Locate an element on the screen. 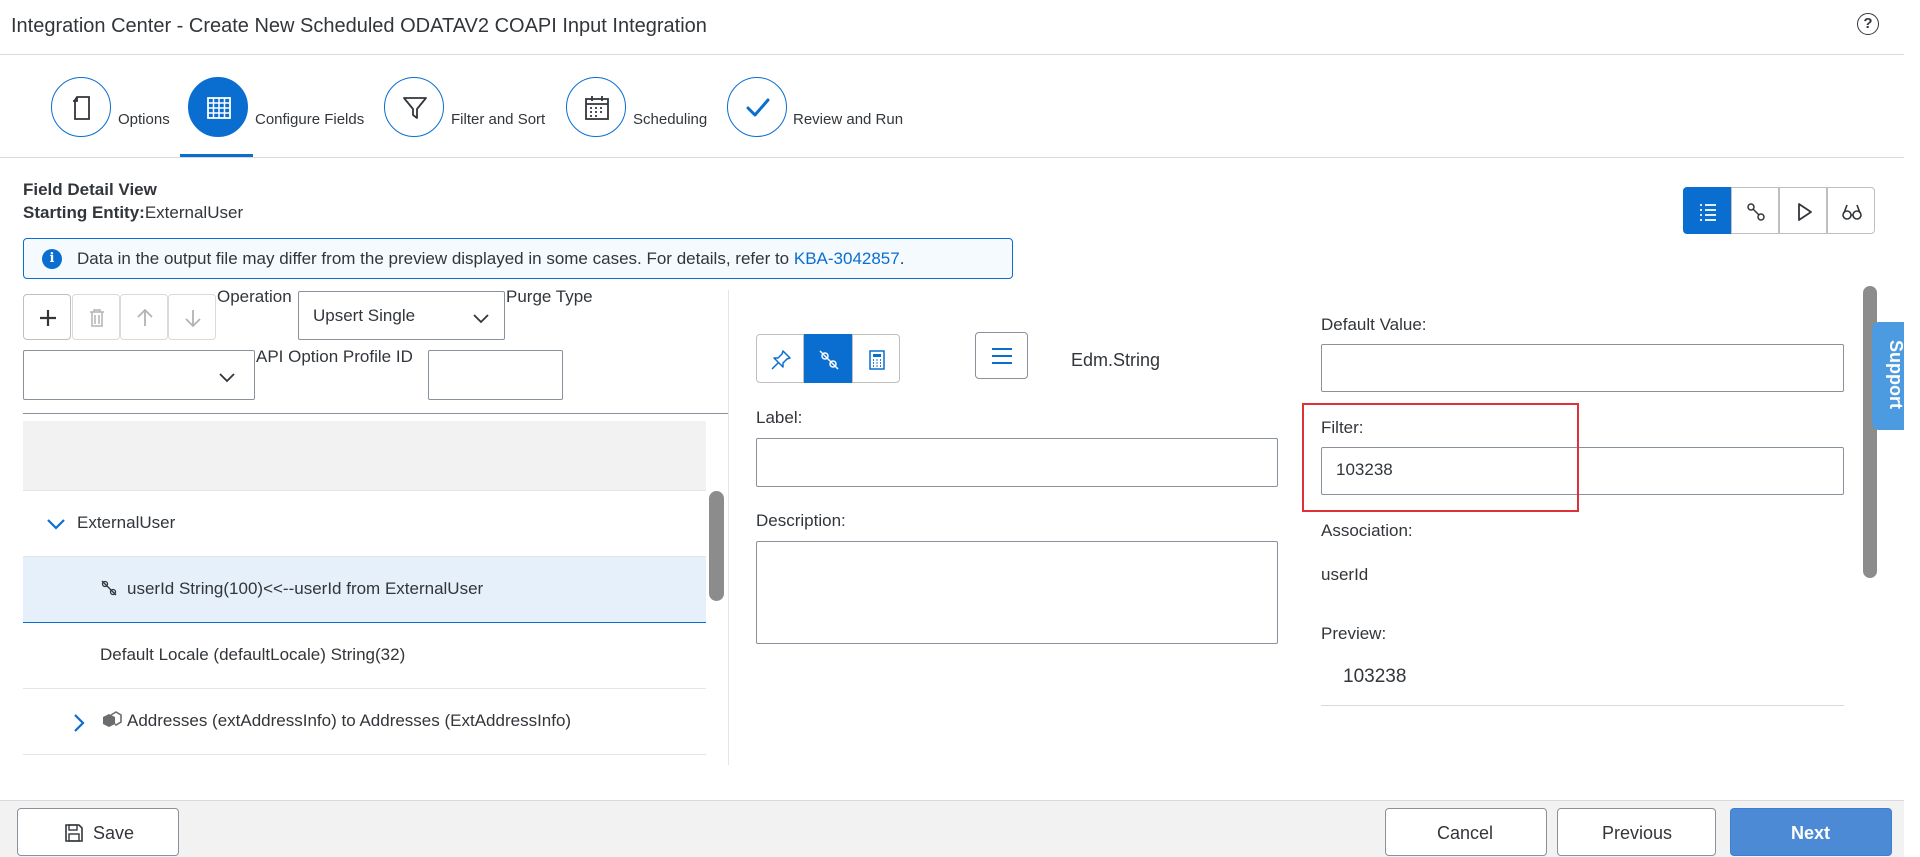  default-value-input is located at coordinates (1582, 368).